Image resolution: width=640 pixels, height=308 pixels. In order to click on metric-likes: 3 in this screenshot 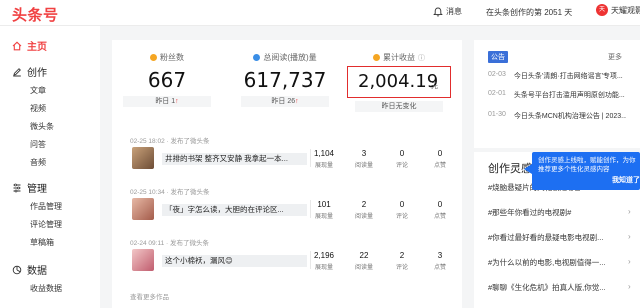, I will do `click(440, 255)`.